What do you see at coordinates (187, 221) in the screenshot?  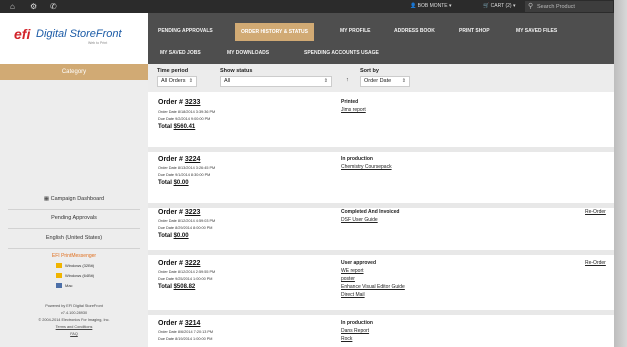 I see `order-date: Order Date 8/12/2014 4:59:03 PM` at bounding box center [187, 221].